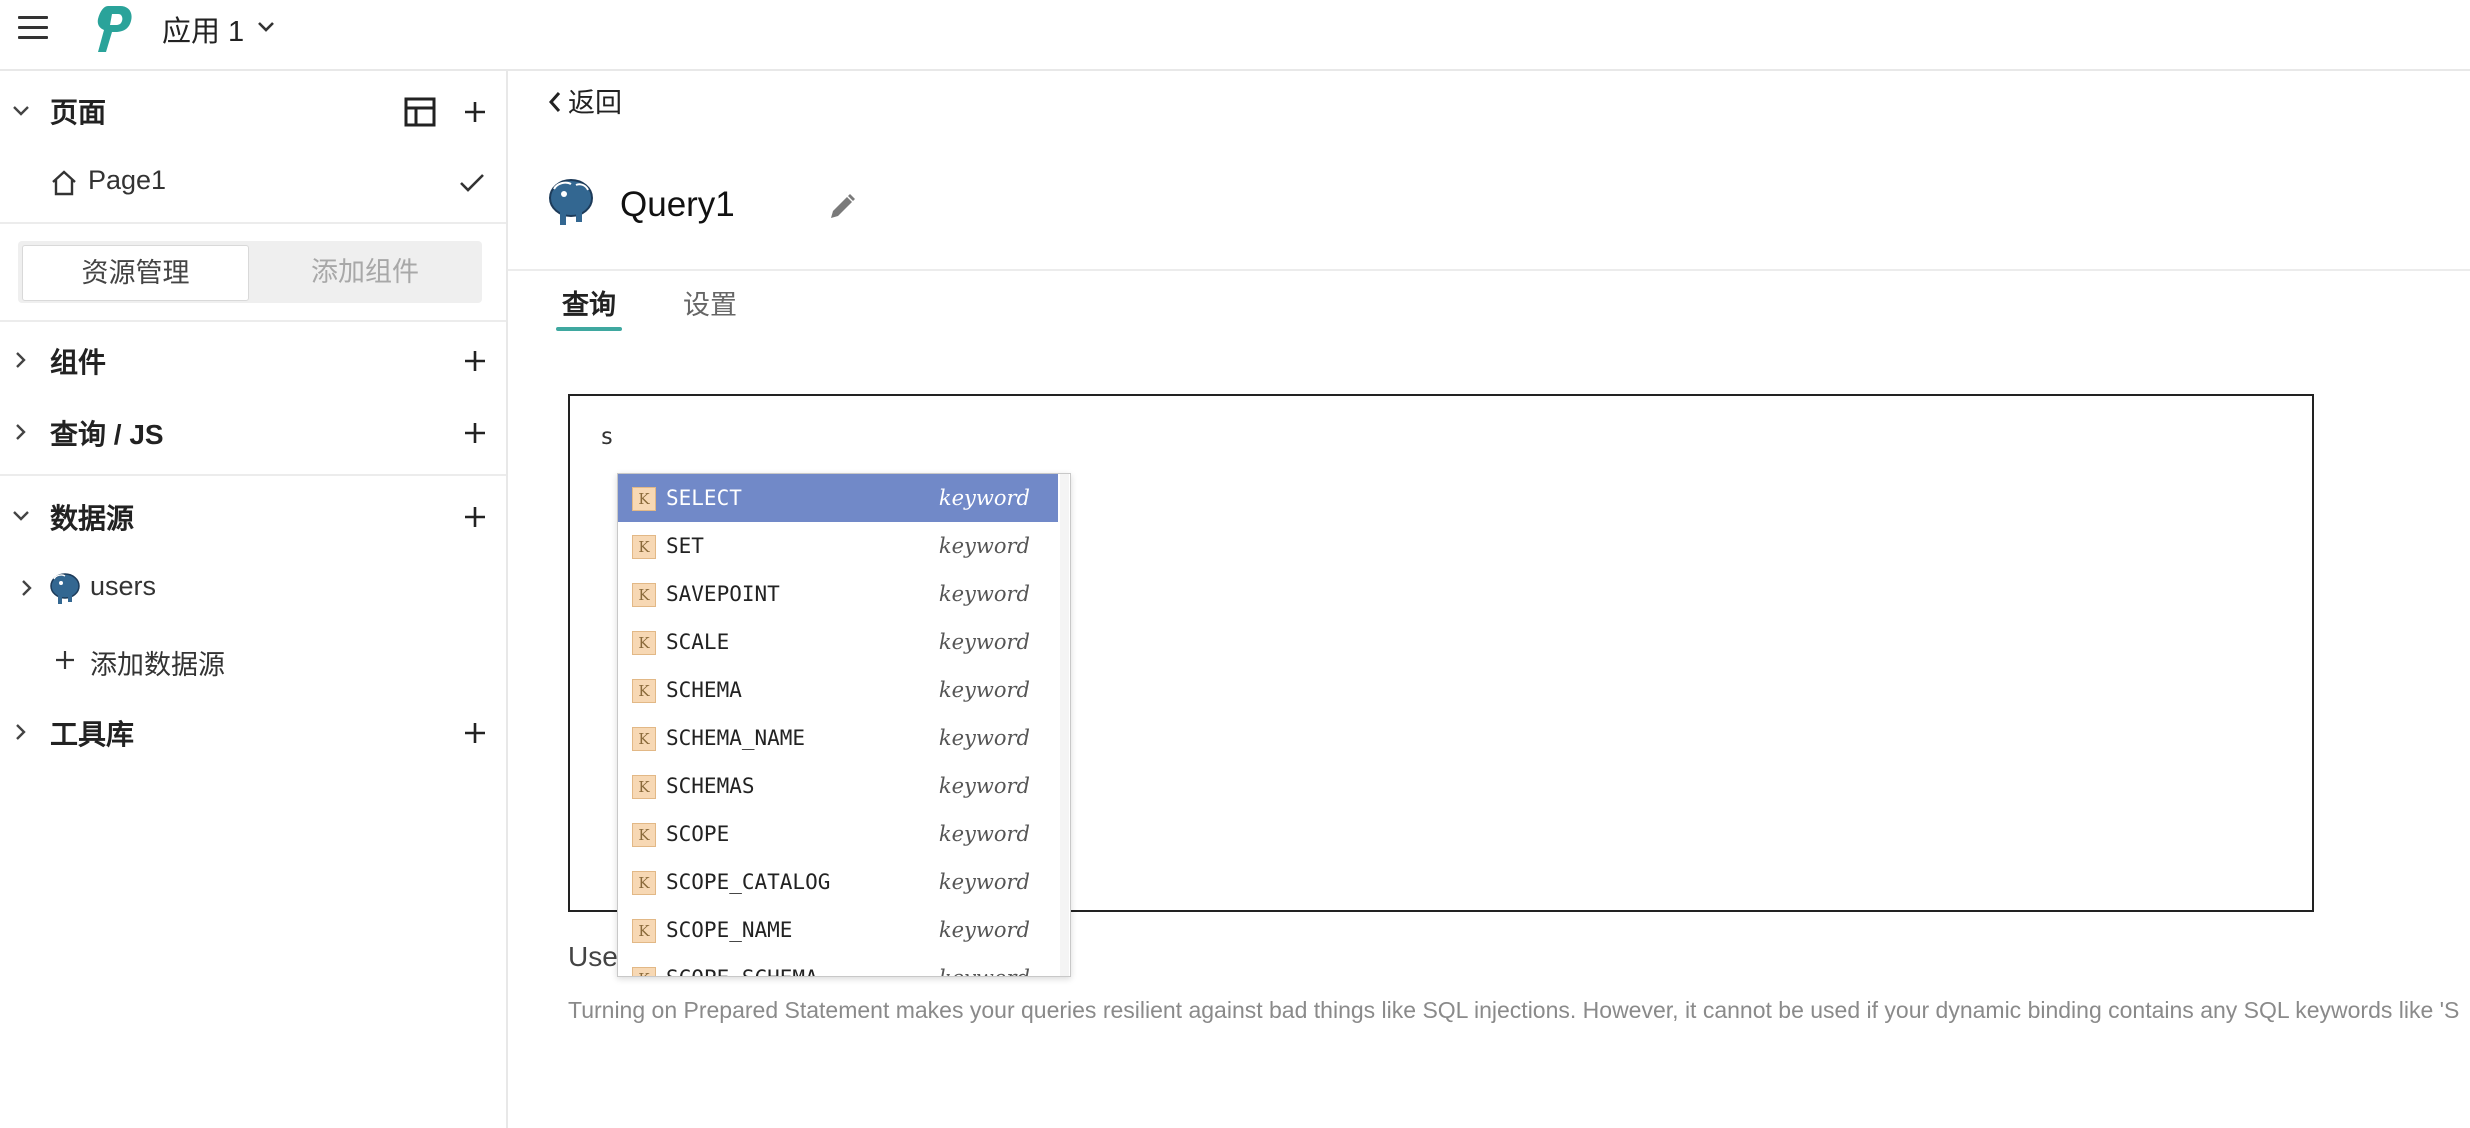 This screenshot has height=1128, width=2470. Describe the element at coordinates (838, 882) in the screenshot. I see `autocomplete-item: K SCOPE_CATALOG keyword` at that location.